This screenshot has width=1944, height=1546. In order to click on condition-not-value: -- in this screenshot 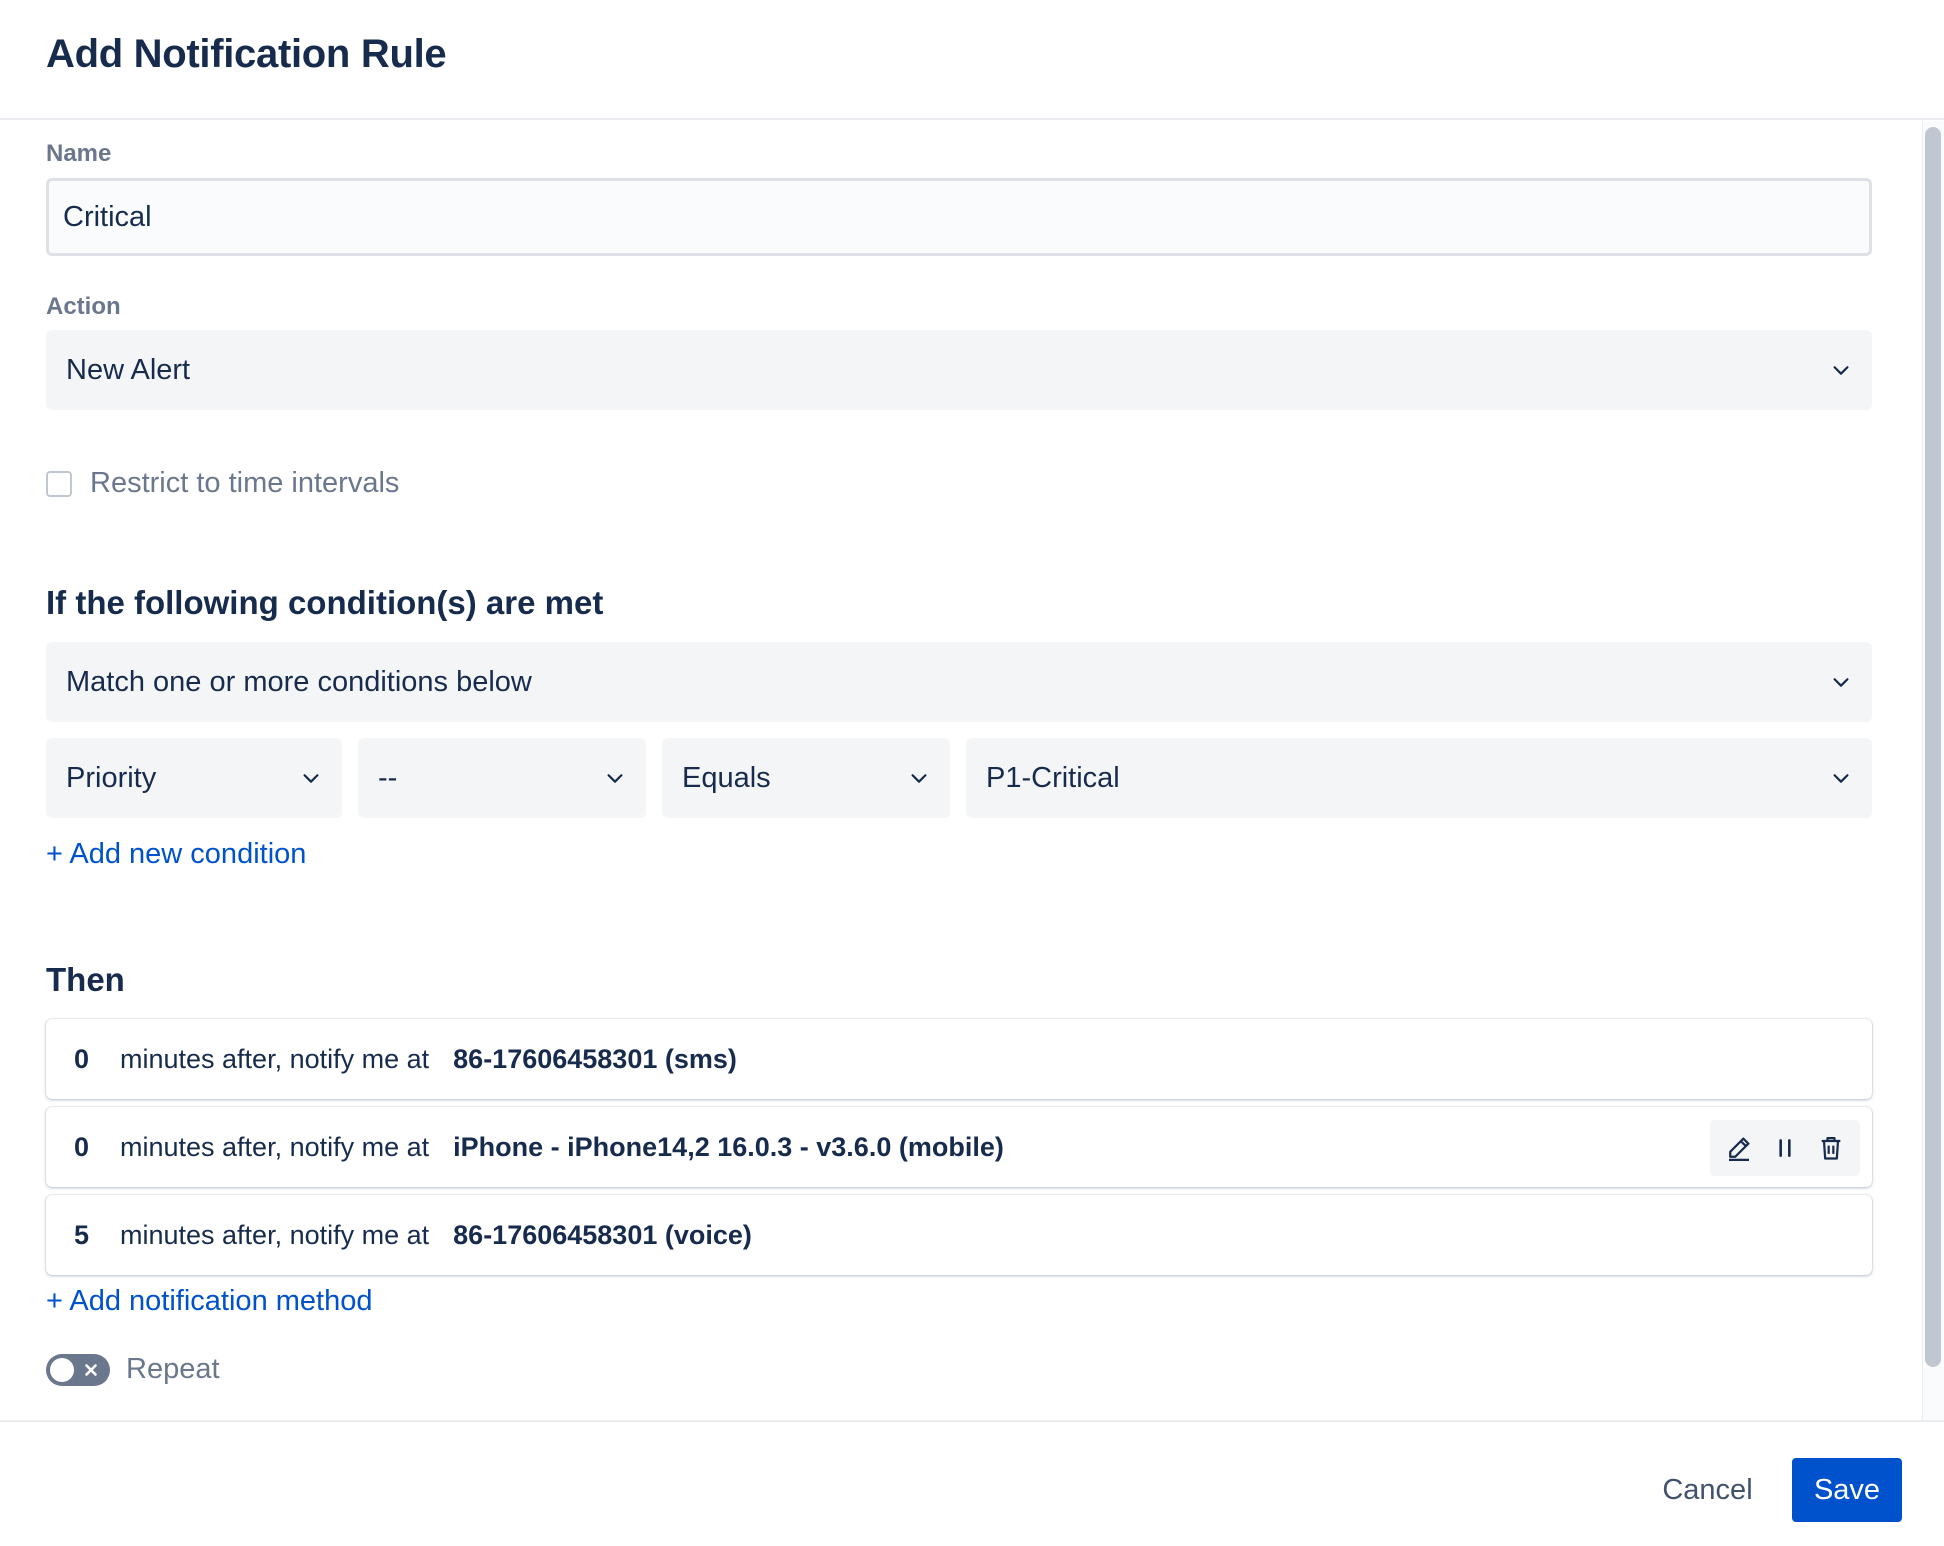, I will do `click(388, 777)`.